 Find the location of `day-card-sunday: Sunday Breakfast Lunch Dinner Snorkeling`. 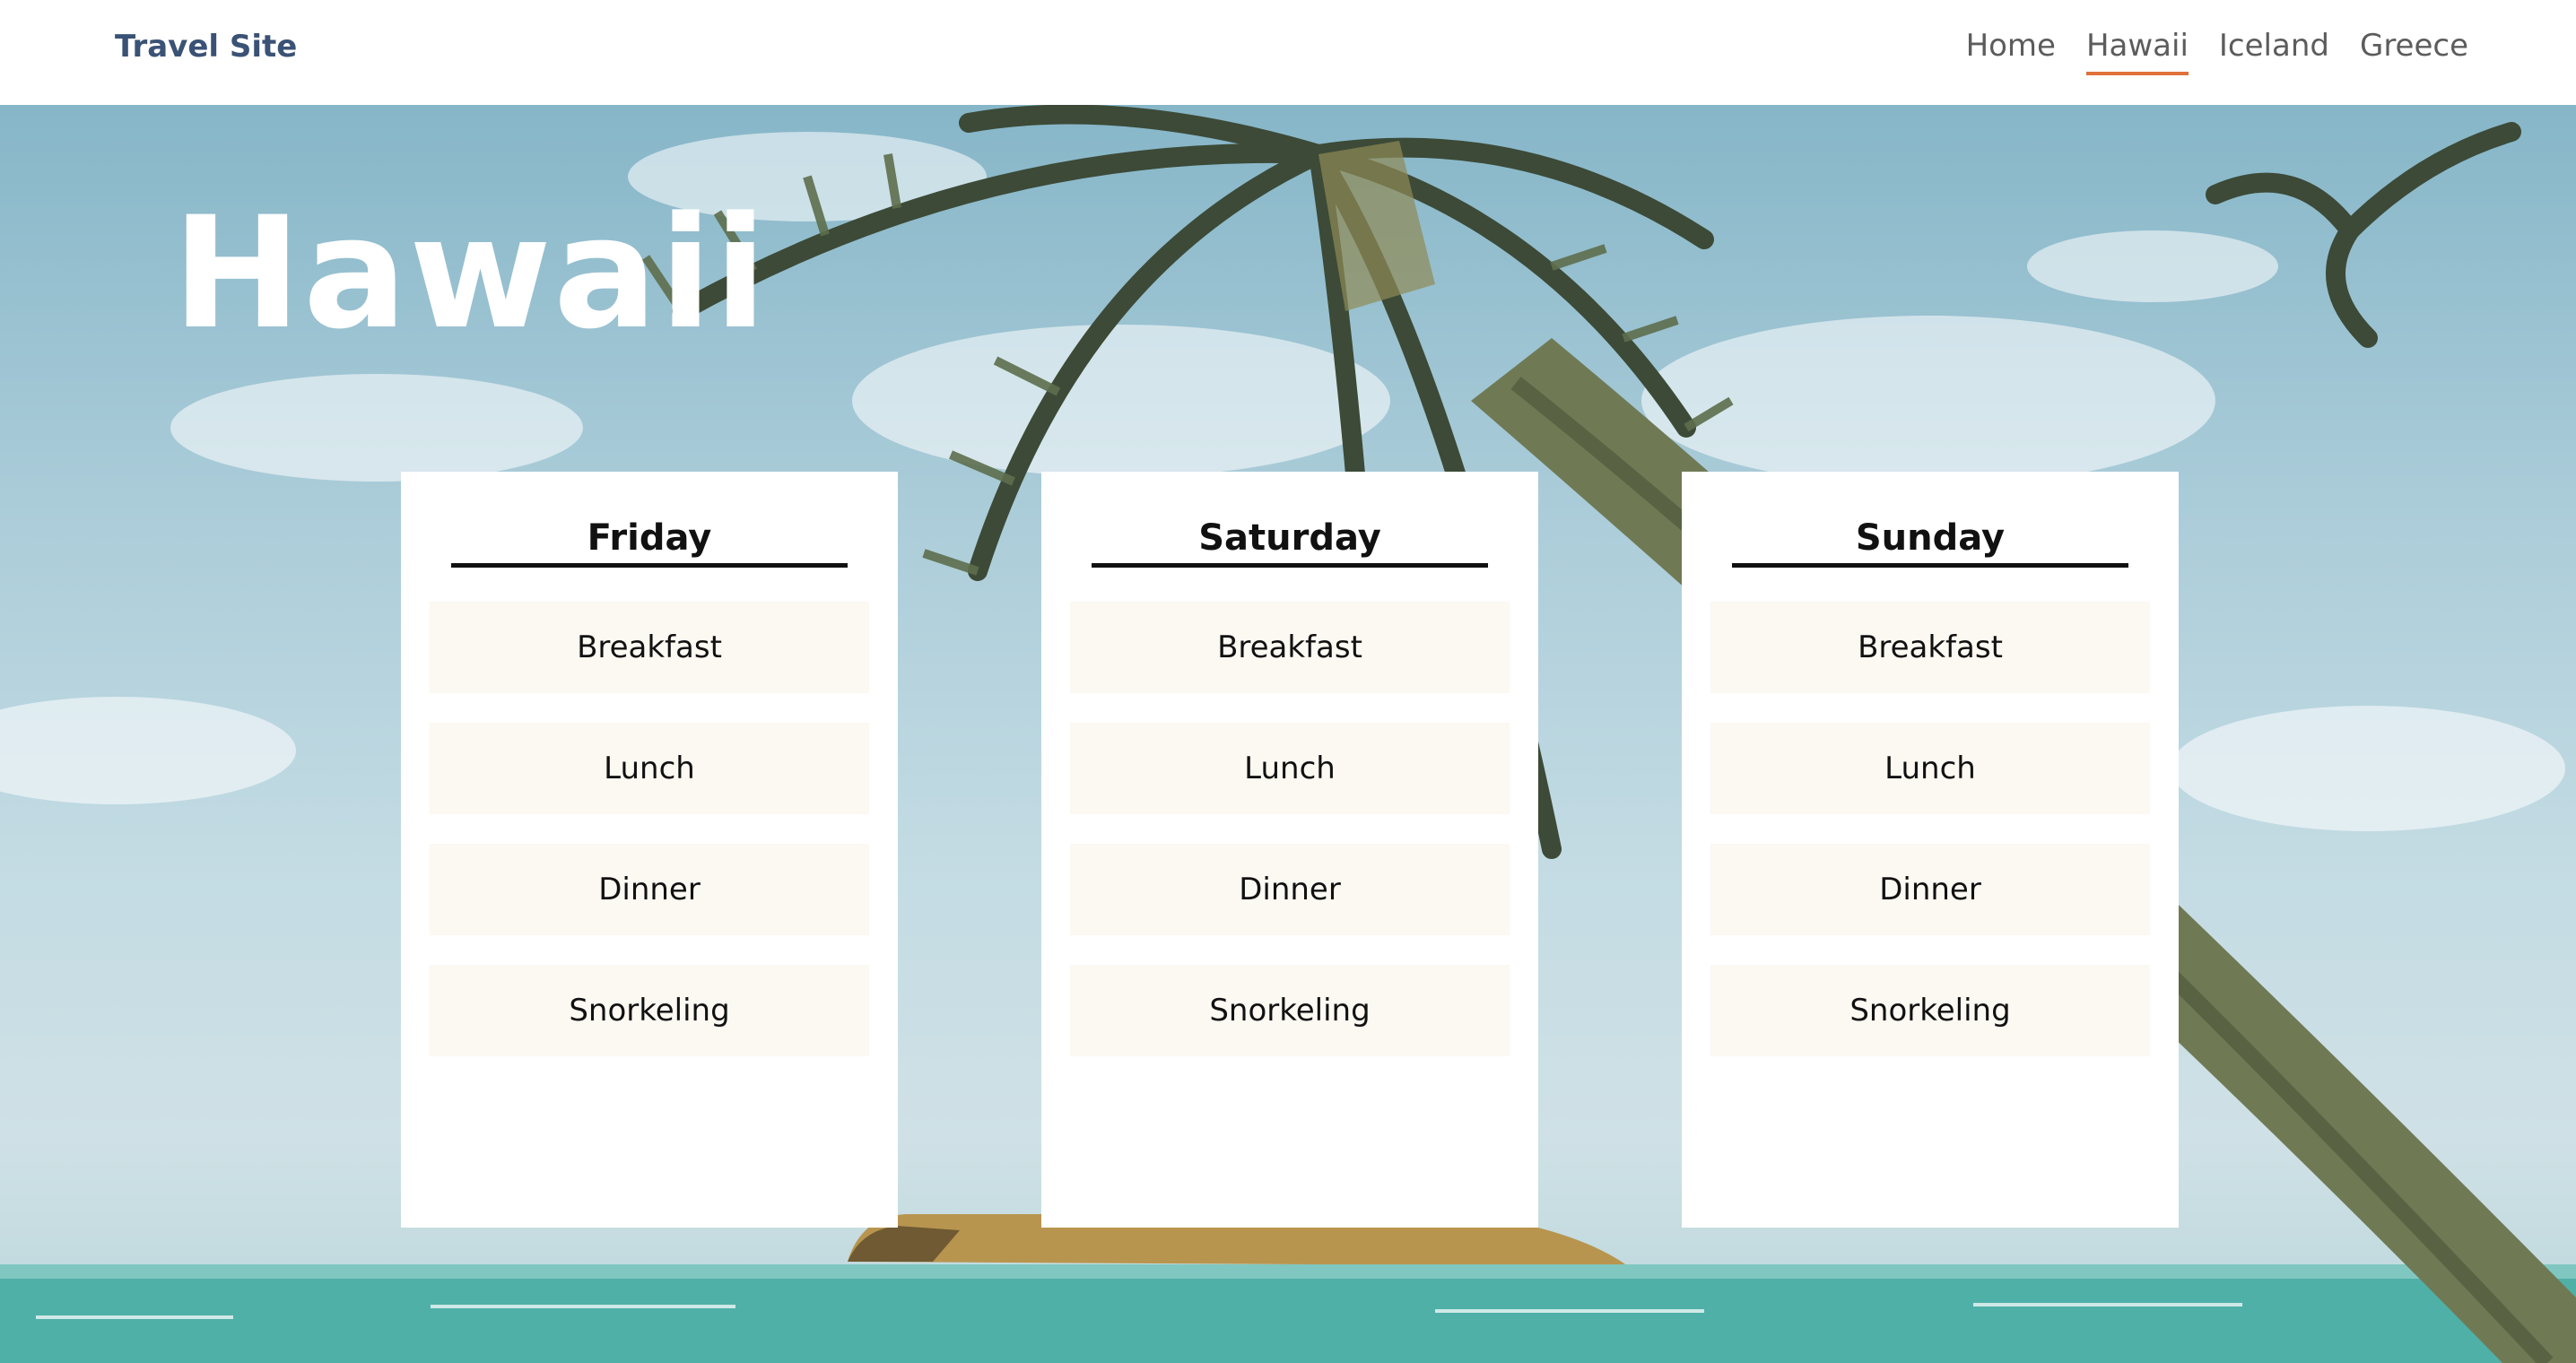

day-card-sunday: Sunday Breakfast Lunch Dinner Snorkeling is located at coordinates (1930, 850).